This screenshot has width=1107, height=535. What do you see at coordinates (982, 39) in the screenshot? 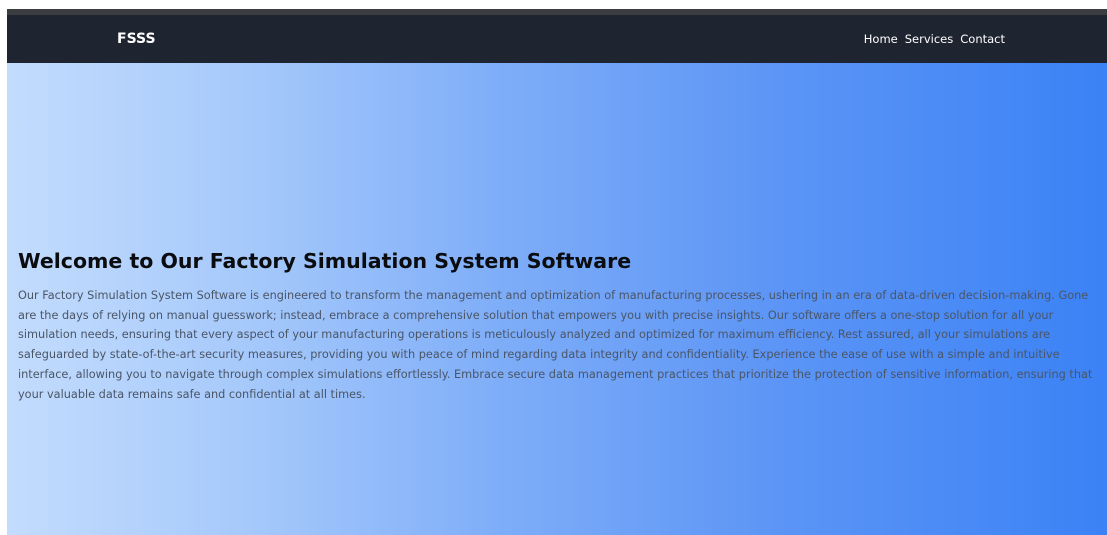
I see `nav-link-contact: Contact` at bounding box center [982, 39].